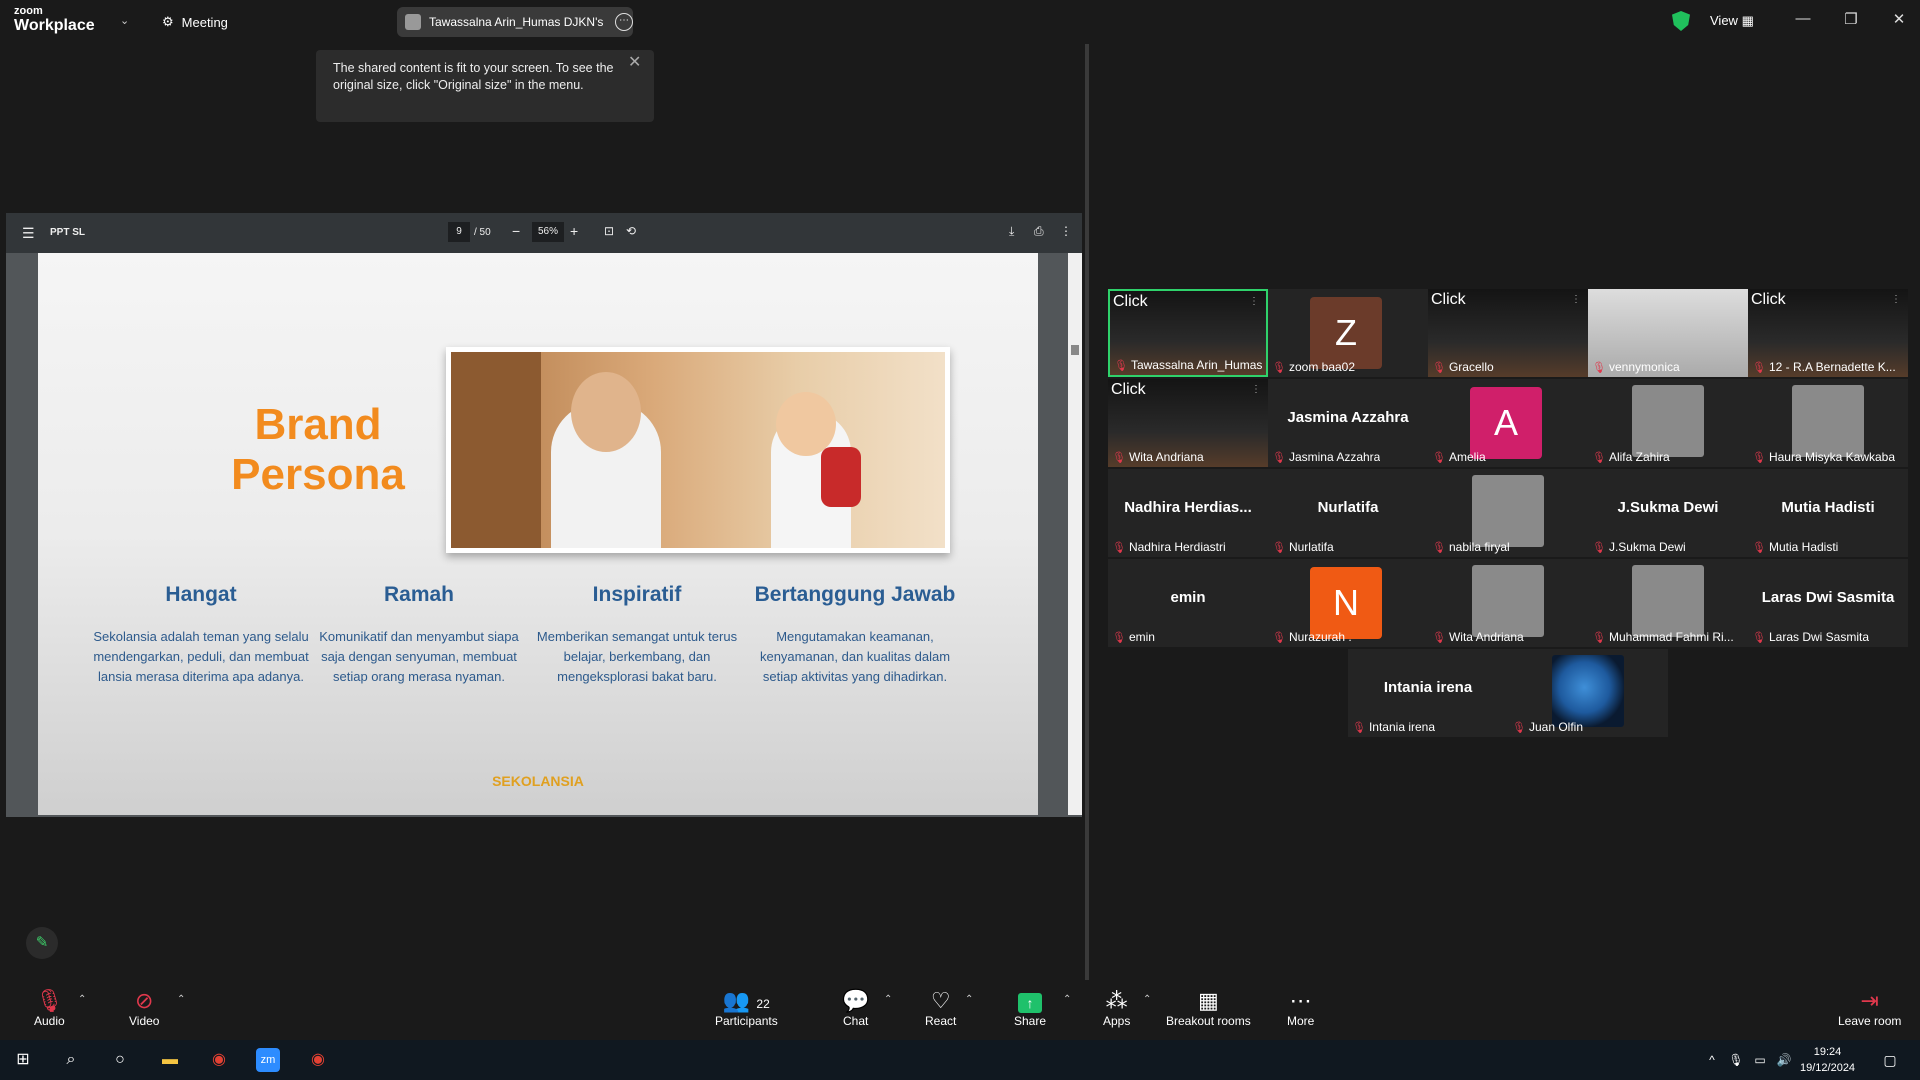 Image resolution: width=1920 pixels, height=1080 pixels. What do you see at coordinates (1823, 457) in the screenshot?
I see `participant-name-tag: 🎙 Haura Misyka Kawkaba` at bounding box center [1823, 457].